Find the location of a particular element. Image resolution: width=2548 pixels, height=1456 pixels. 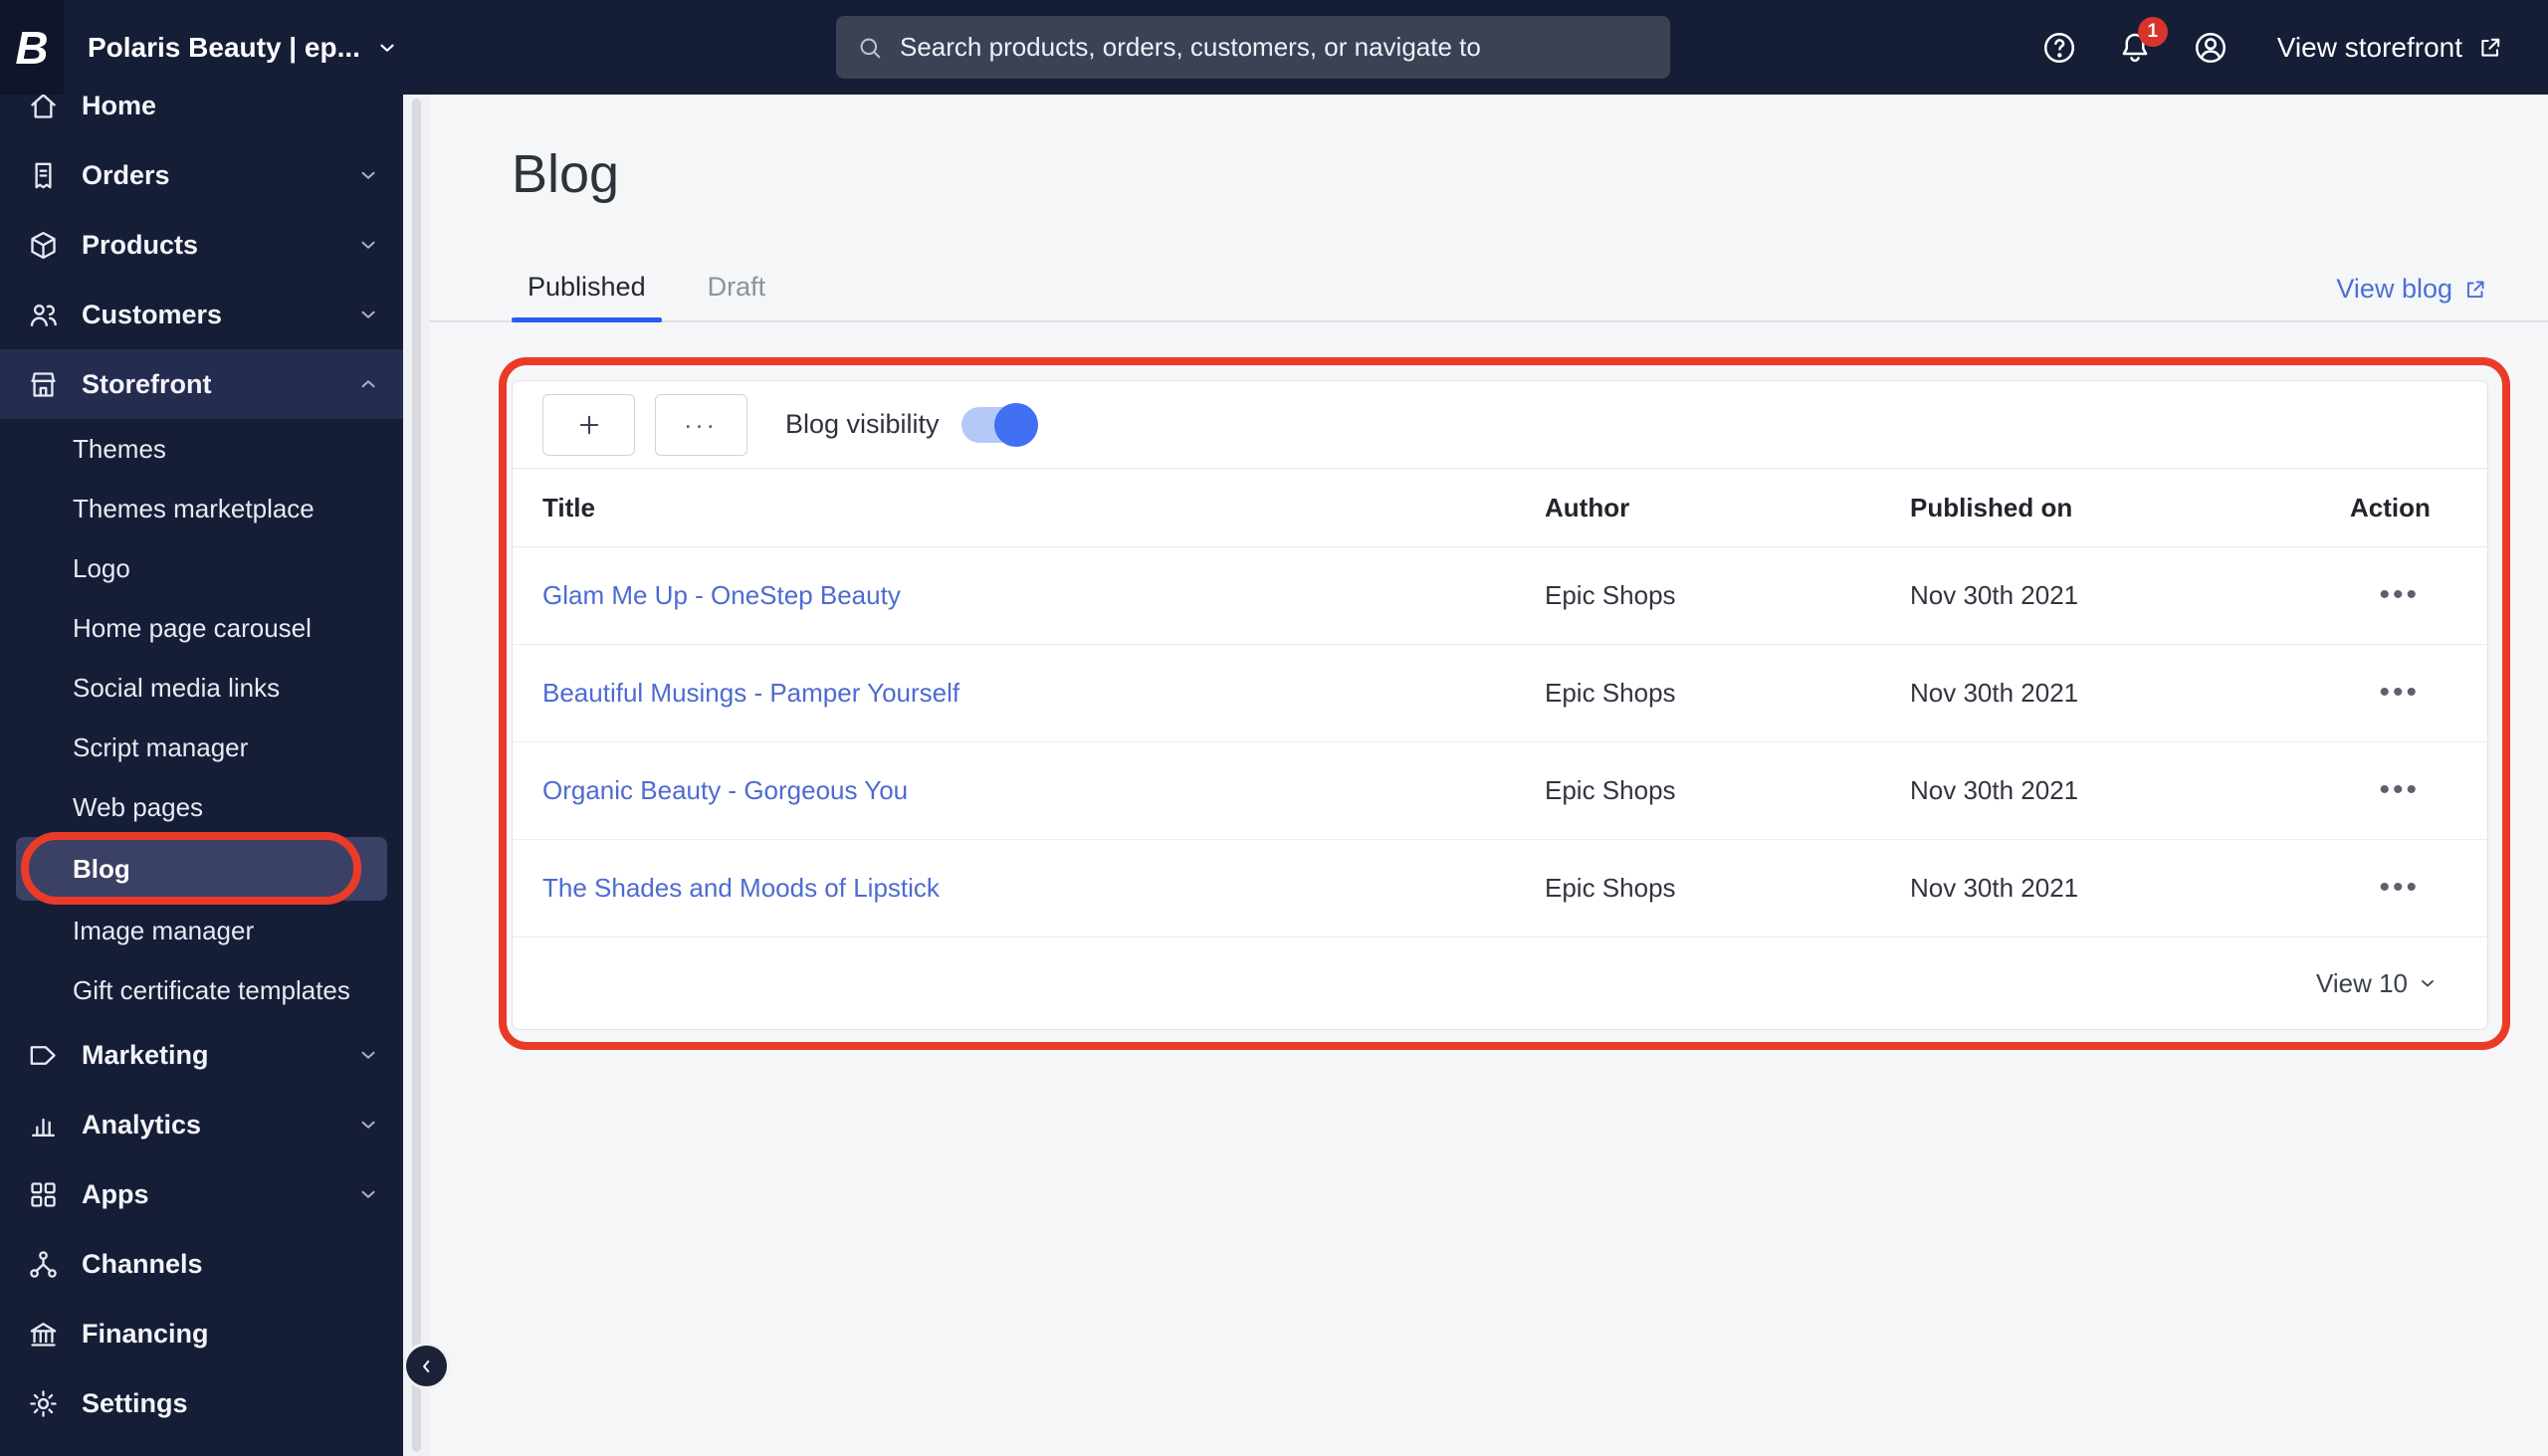

search-input is located at coordinates (1275, 47).